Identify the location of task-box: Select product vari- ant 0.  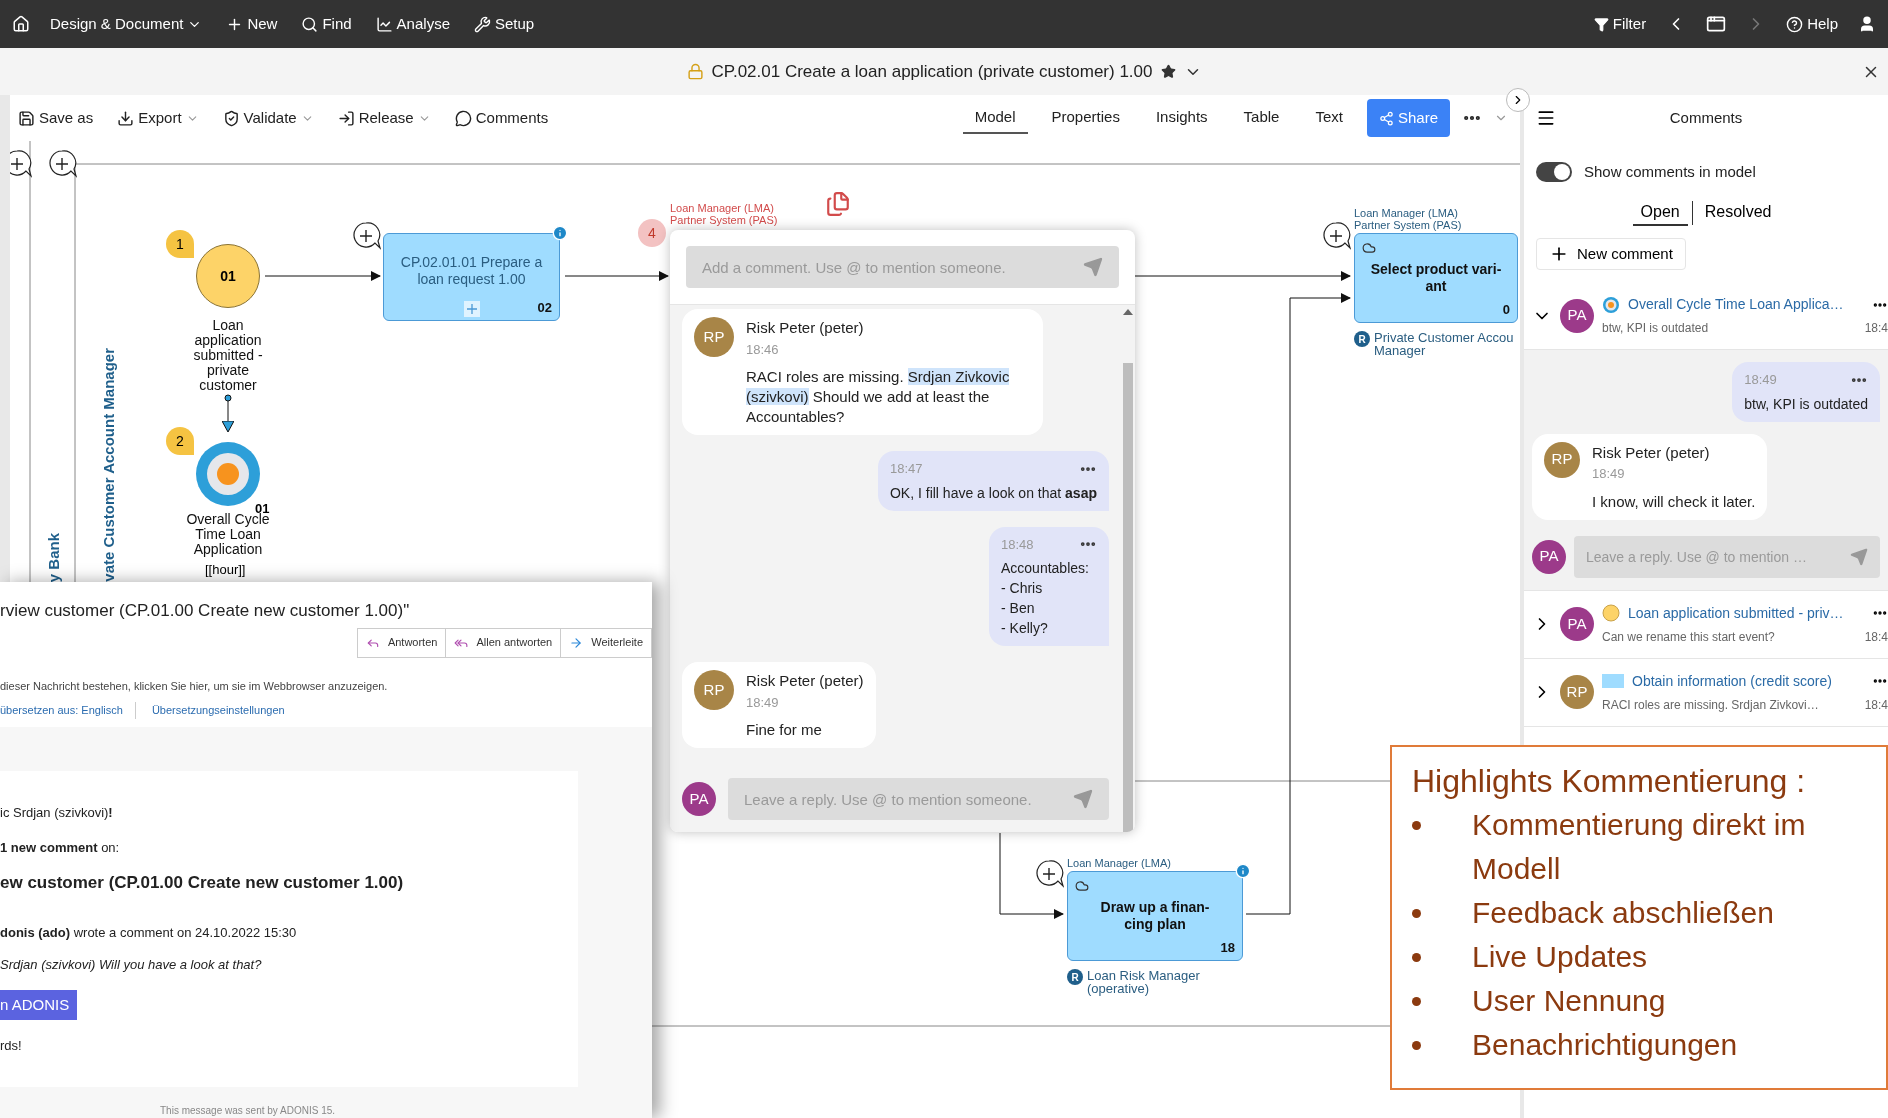
(1436, 278).